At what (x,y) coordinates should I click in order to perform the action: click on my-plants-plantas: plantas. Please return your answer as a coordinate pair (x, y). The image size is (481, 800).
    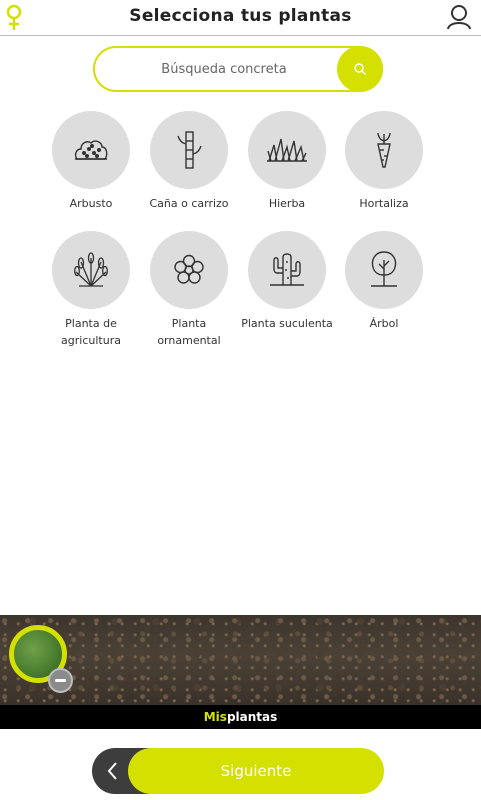
    Looking at the image, I should click on (252, 717).